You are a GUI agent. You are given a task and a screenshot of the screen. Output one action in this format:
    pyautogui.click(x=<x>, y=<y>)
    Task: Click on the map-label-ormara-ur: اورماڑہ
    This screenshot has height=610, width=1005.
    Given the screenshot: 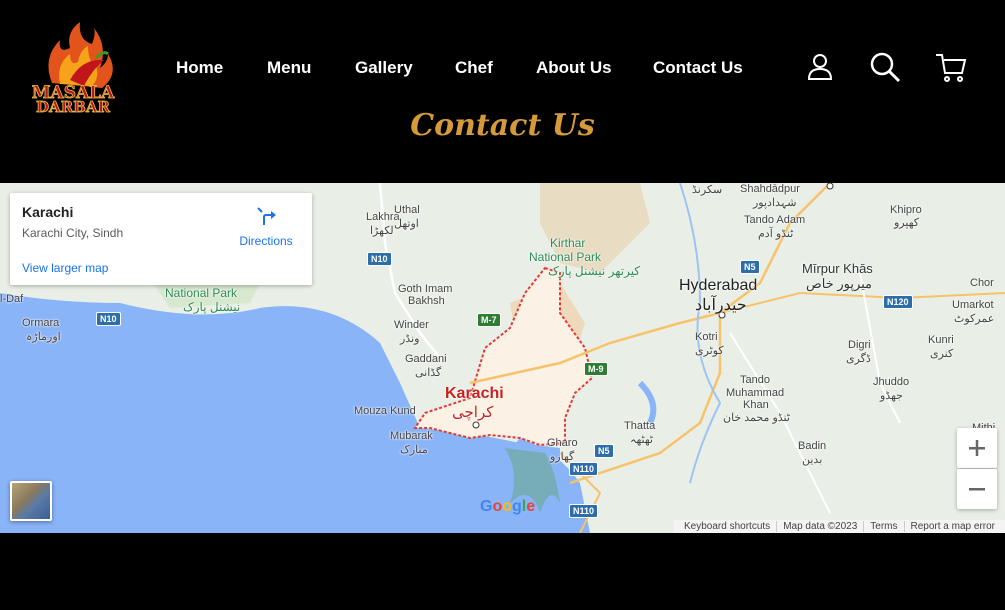 What is the action you would take?
    pyautogui.click(x=43, y=337)
    